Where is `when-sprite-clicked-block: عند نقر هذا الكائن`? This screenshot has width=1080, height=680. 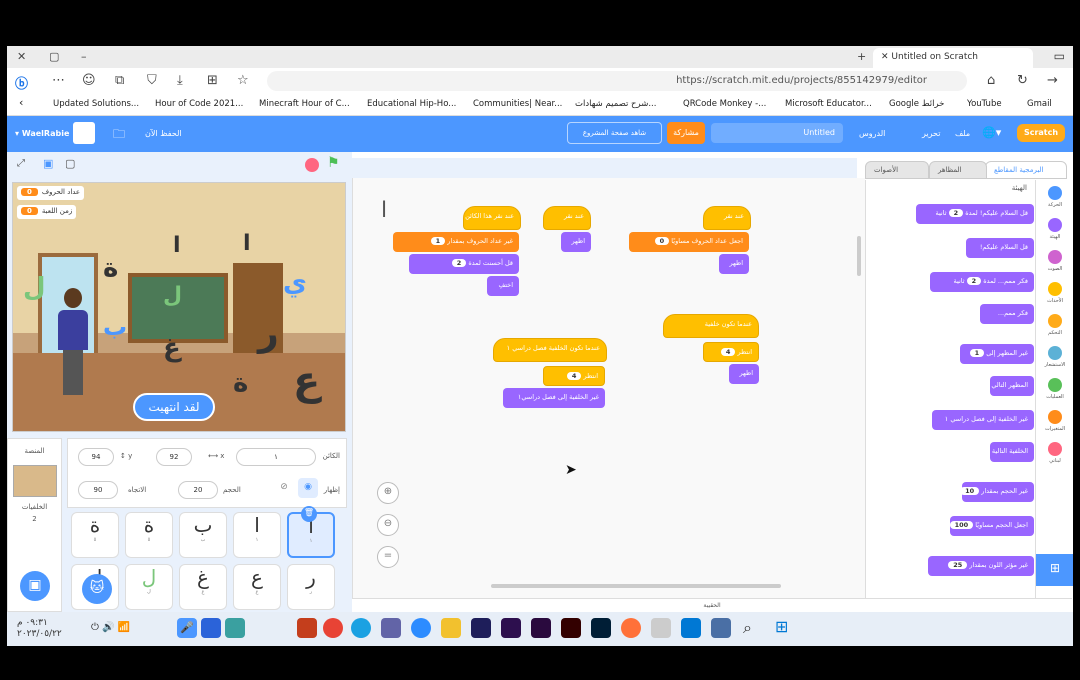 when-sprite-clicked-block: عند نقر هذا الكائن is located at coordinates (492, 218).